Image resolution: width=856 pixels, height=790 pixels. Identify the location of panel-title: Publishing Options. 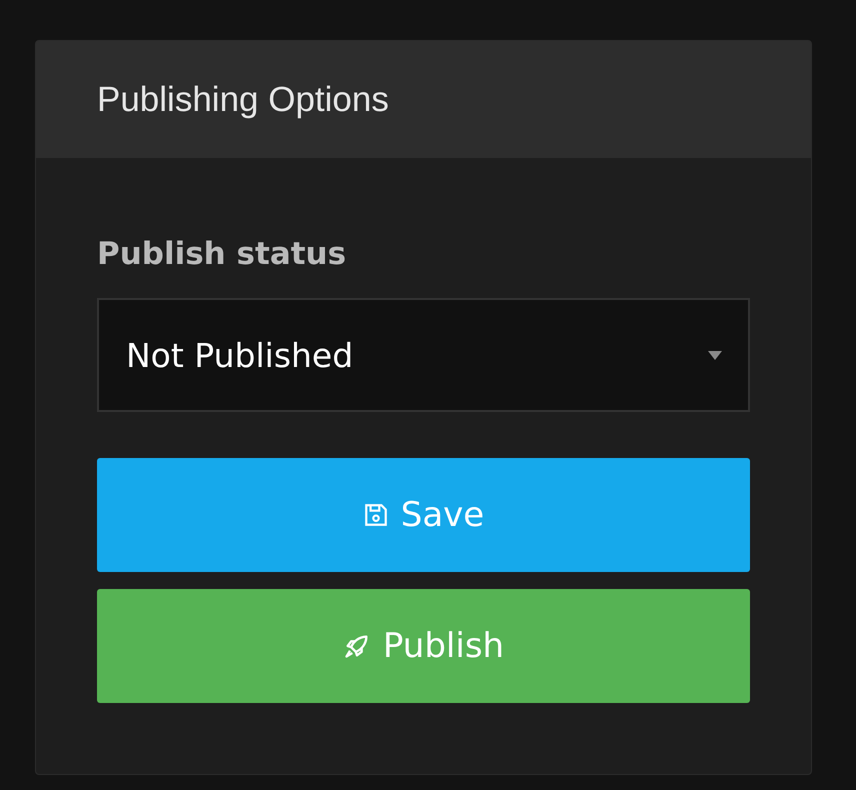
(243, 100).